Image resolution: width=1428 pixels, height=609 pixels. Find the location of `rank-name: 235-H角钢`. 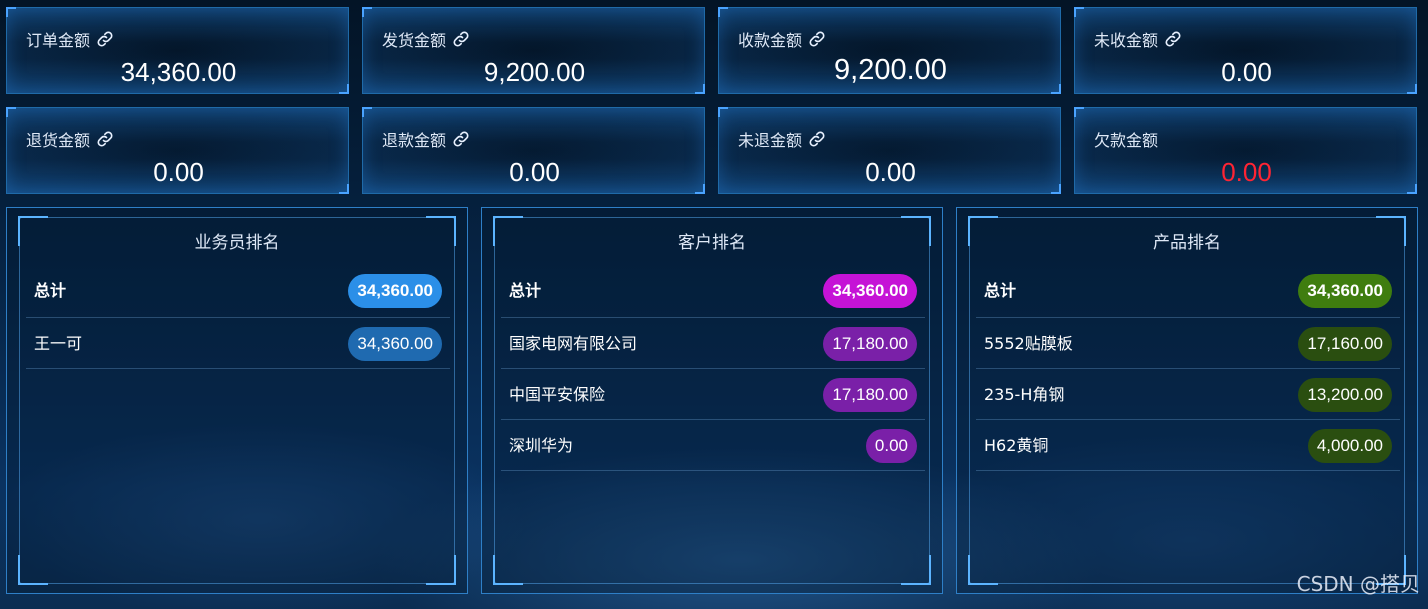

rank-name: 235-H角钢 is located at coordinates (1024, 394).